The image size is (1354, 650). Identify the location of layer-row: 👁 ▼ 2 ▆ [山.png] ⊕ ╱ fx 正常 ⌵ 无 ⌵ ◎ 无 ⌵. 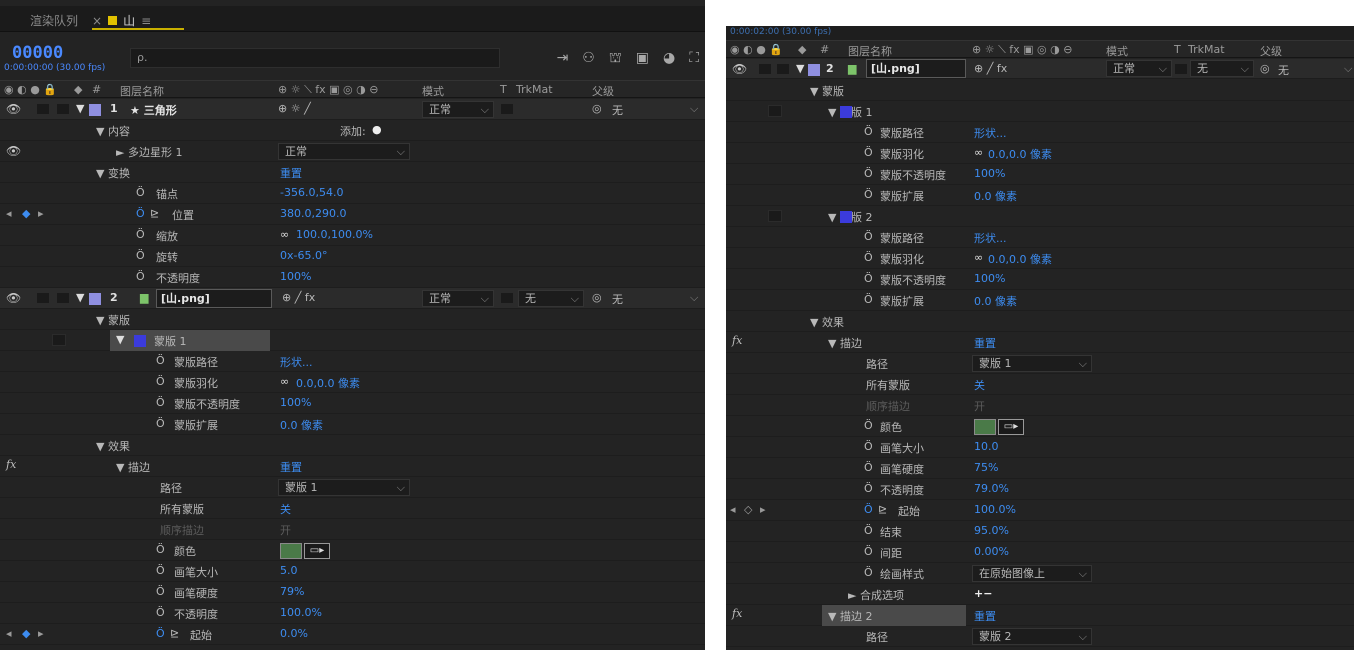
(1040, 69).